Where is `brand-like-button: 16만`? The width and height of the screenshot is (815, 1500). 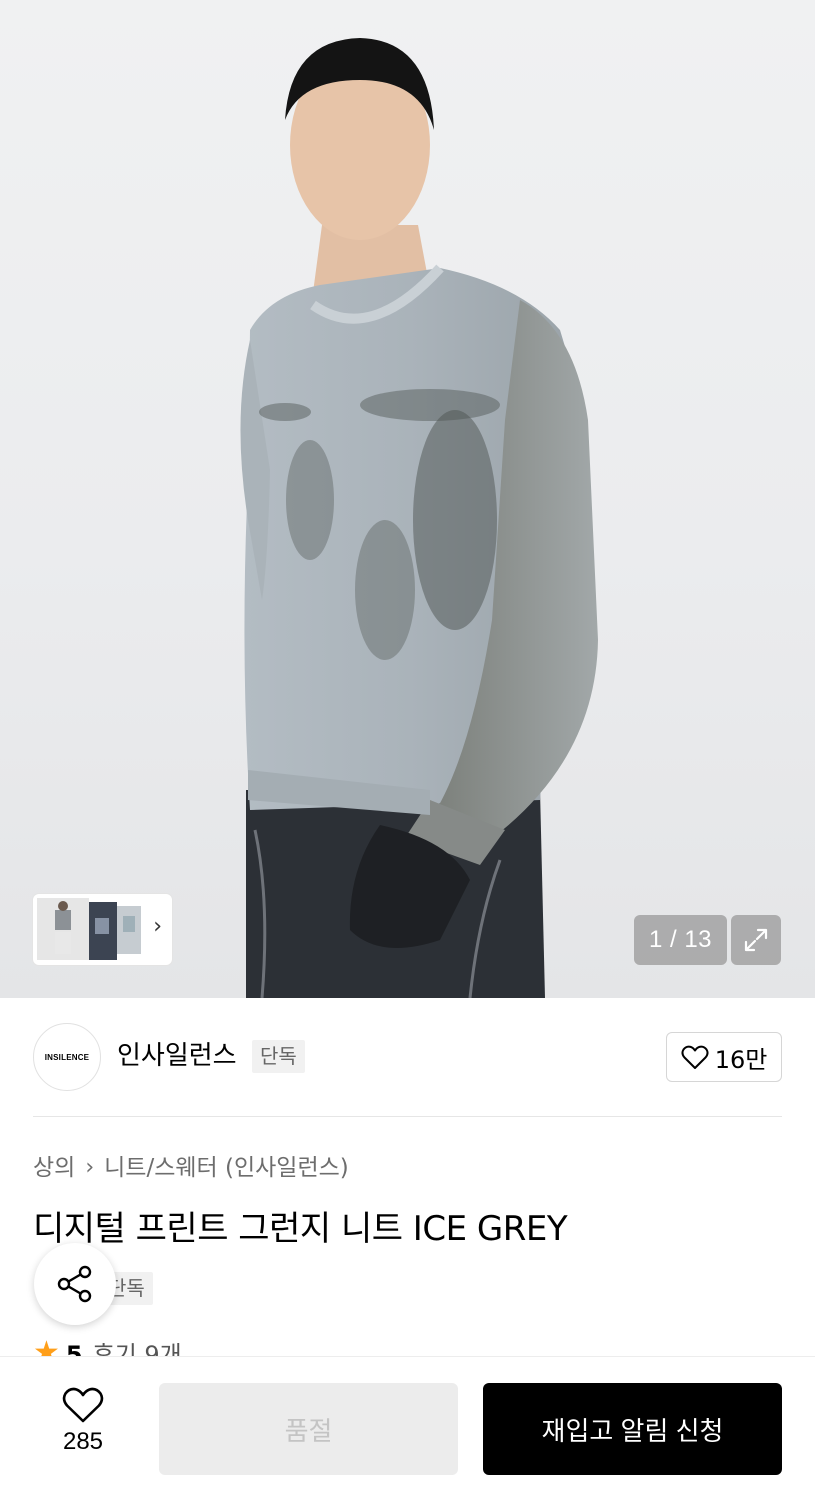
brand-like-button: 16만 is located at coordinates (724, 1057).